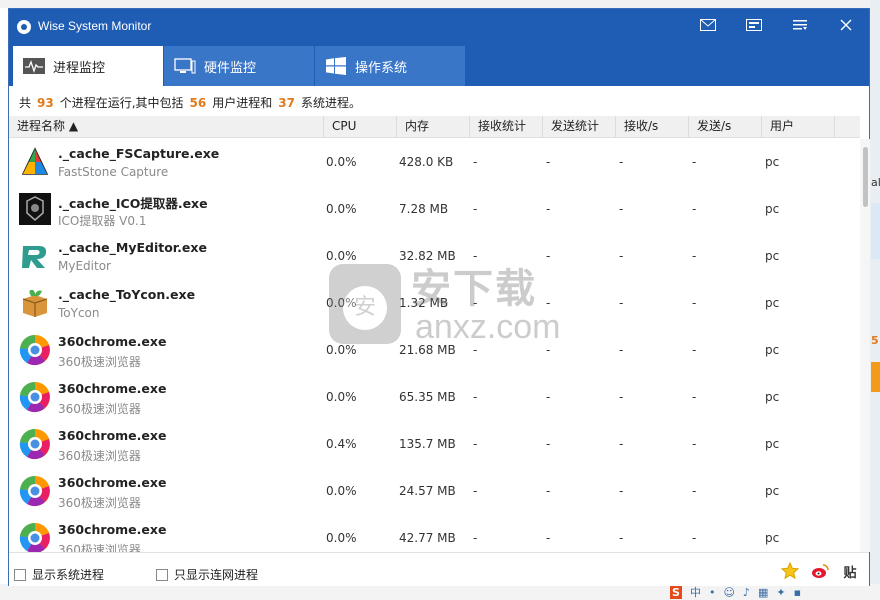  Describe the element at coordinates (35, 303) in the screenshot. I see `toycon-icon` at that location.